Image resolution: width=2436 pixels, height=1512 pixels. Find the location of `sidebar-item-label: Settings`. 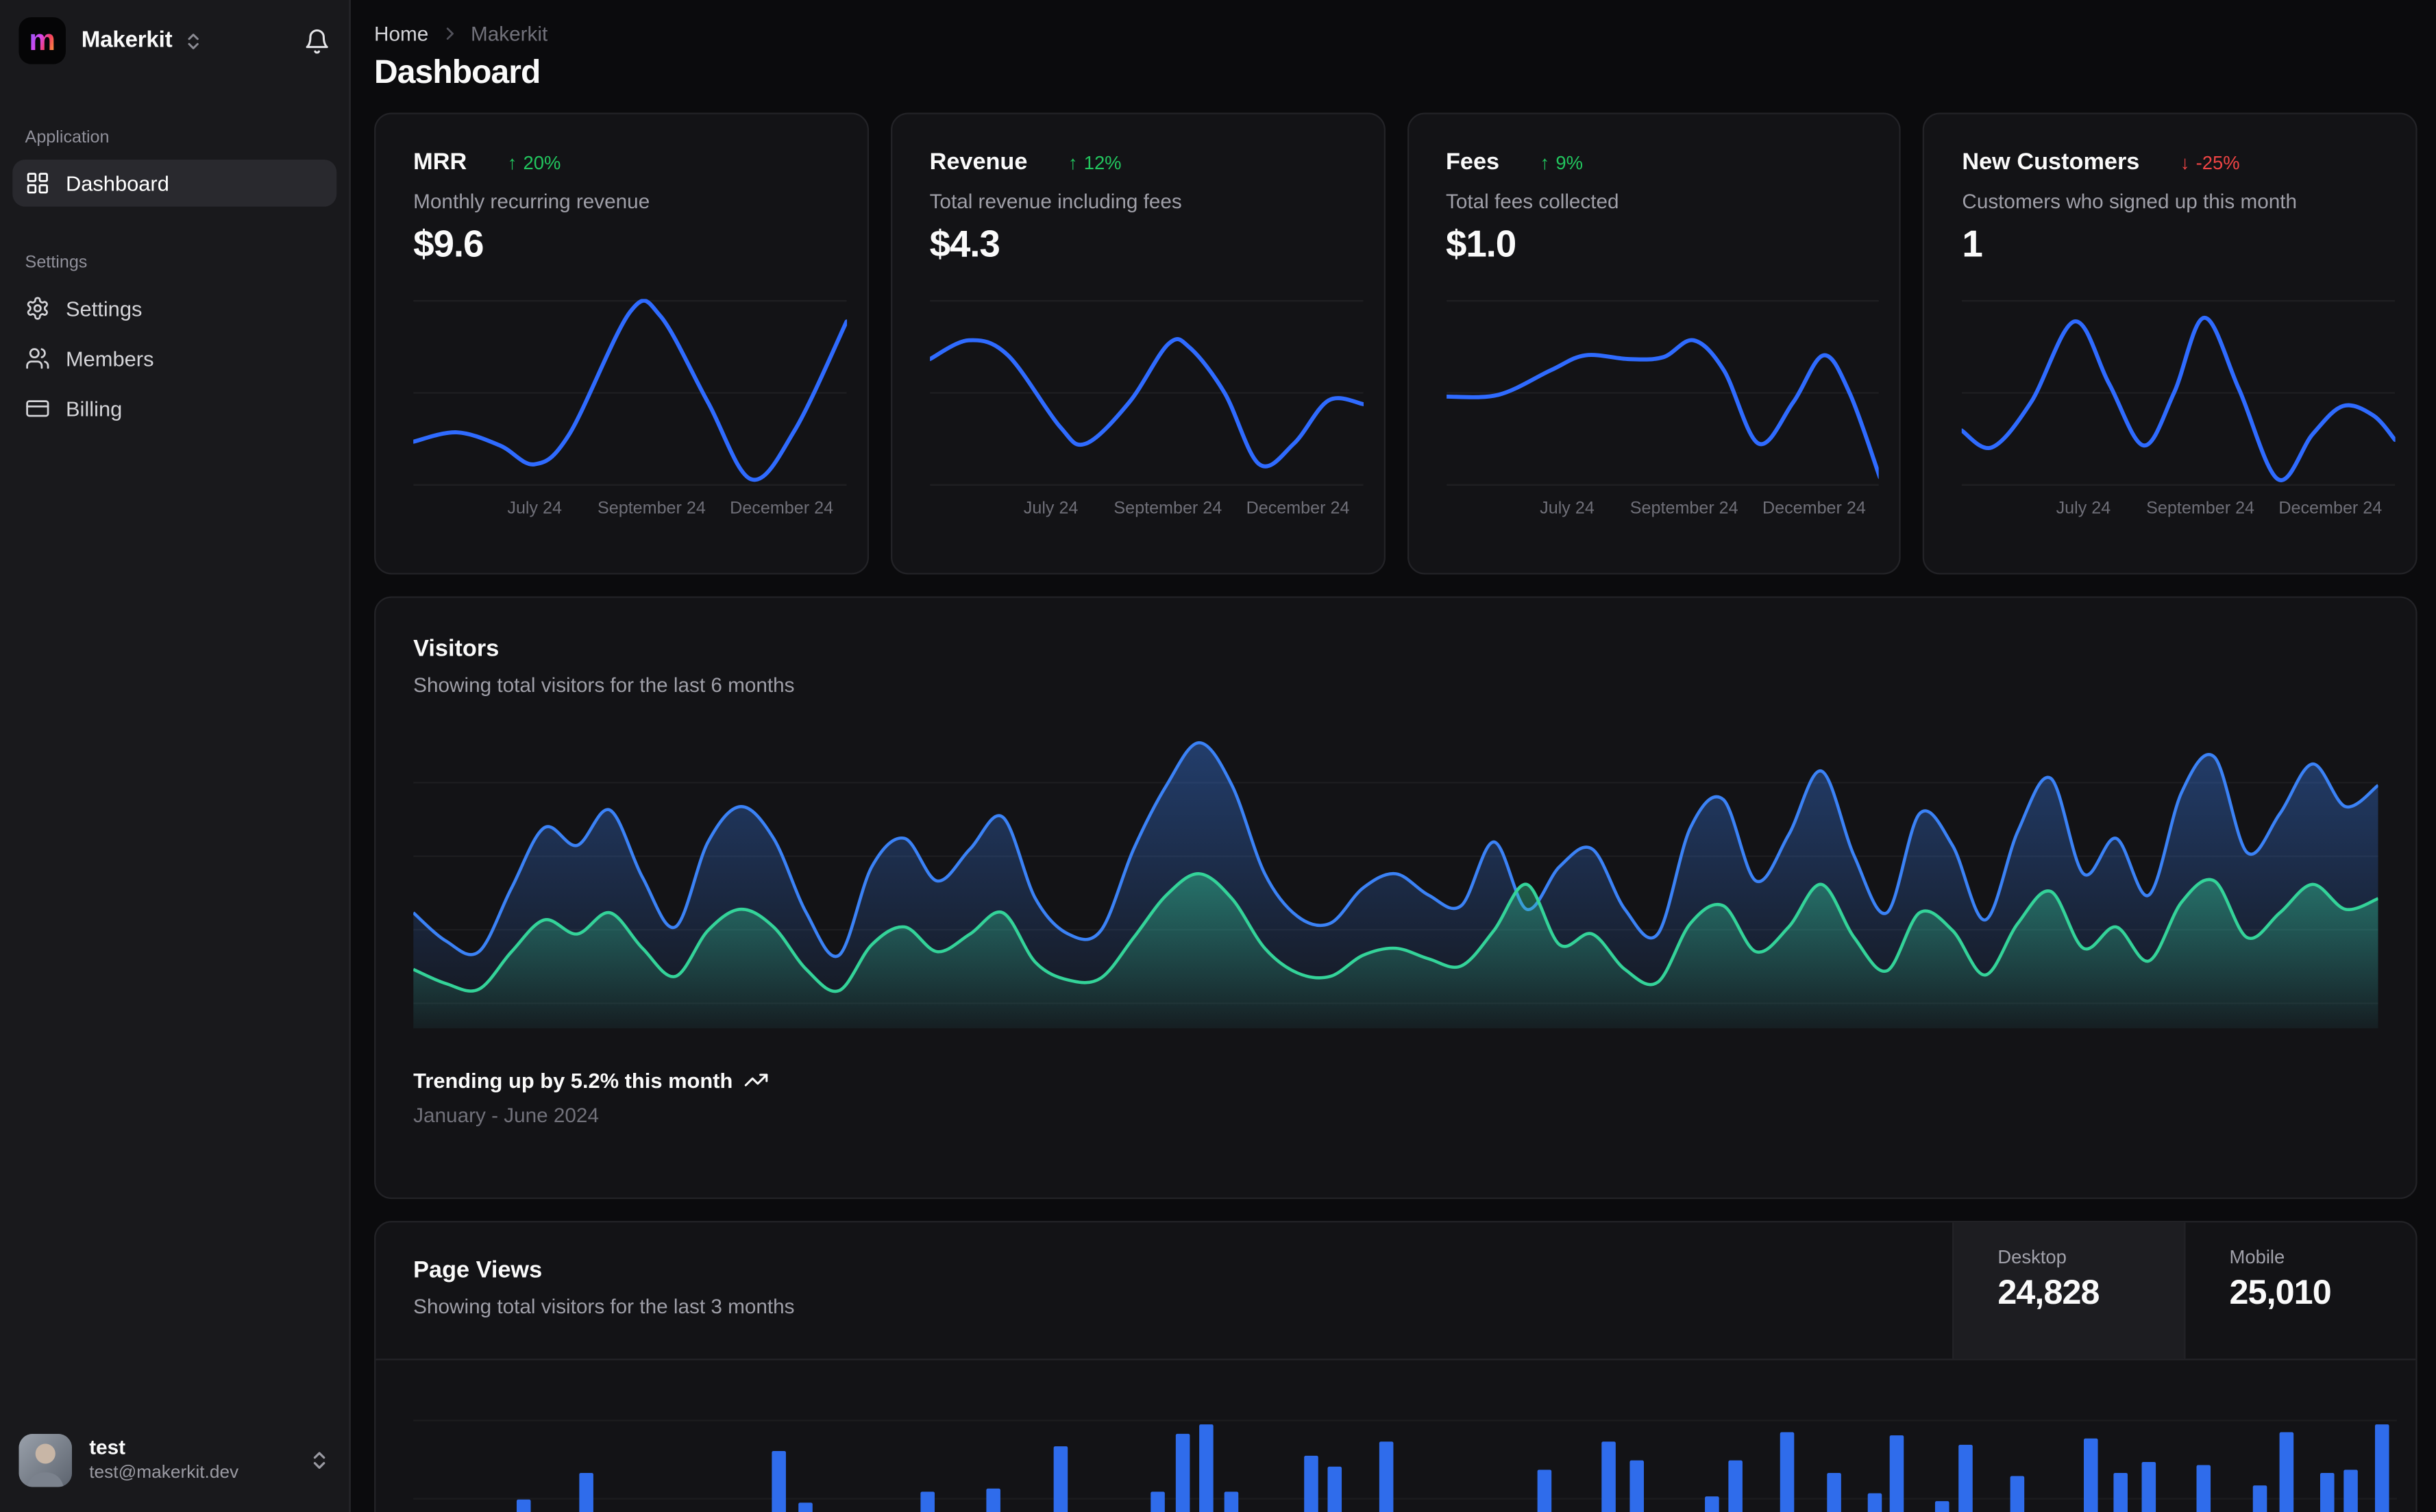

sidebar-item-label: Settings is located at coordinates (104, 309).